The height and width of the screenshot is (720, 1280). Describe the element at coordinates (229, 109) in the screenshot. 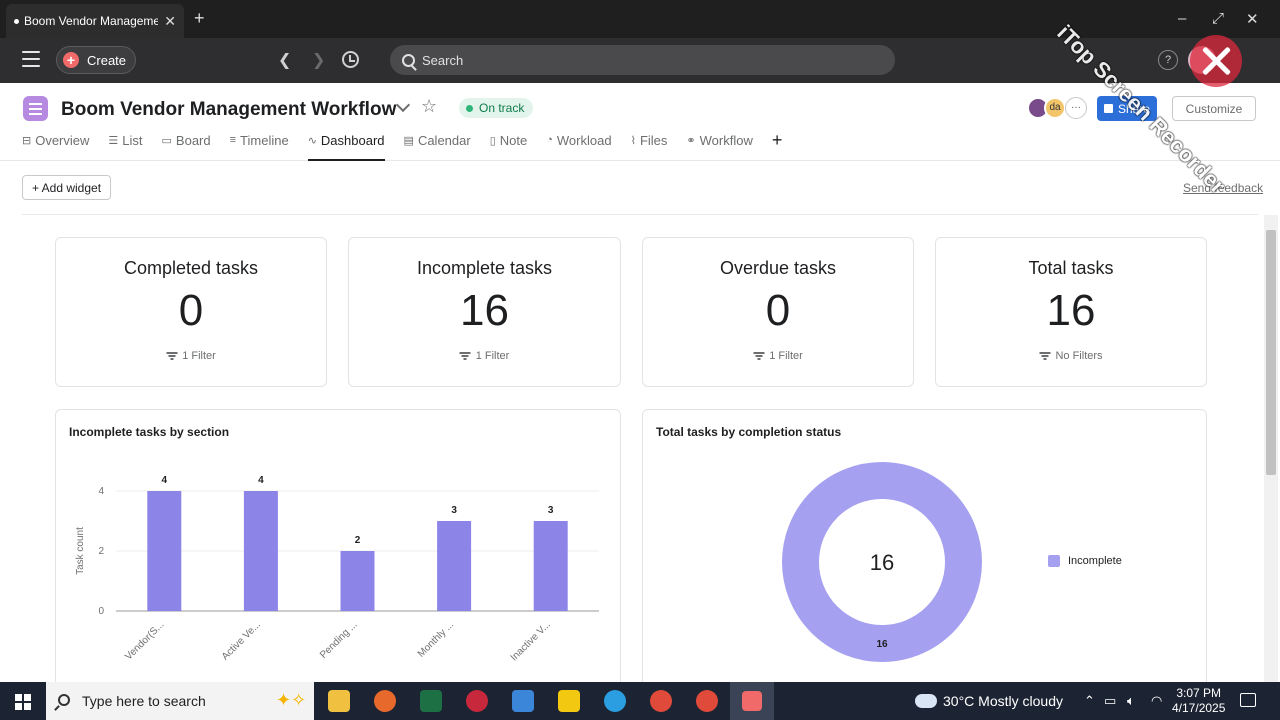

I see `project-title: Boom Vendor Management Workflow` at that location.